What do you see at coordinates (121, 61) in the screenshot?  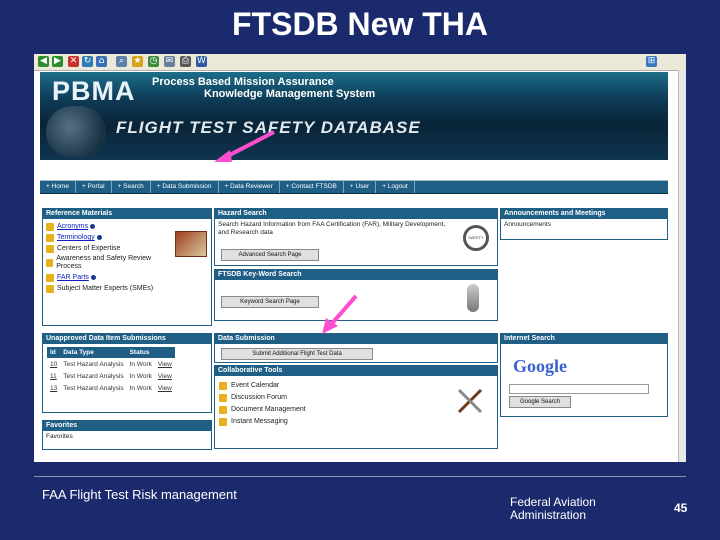 I see `search-icon: ⌕` at bounding box center [121, 61].